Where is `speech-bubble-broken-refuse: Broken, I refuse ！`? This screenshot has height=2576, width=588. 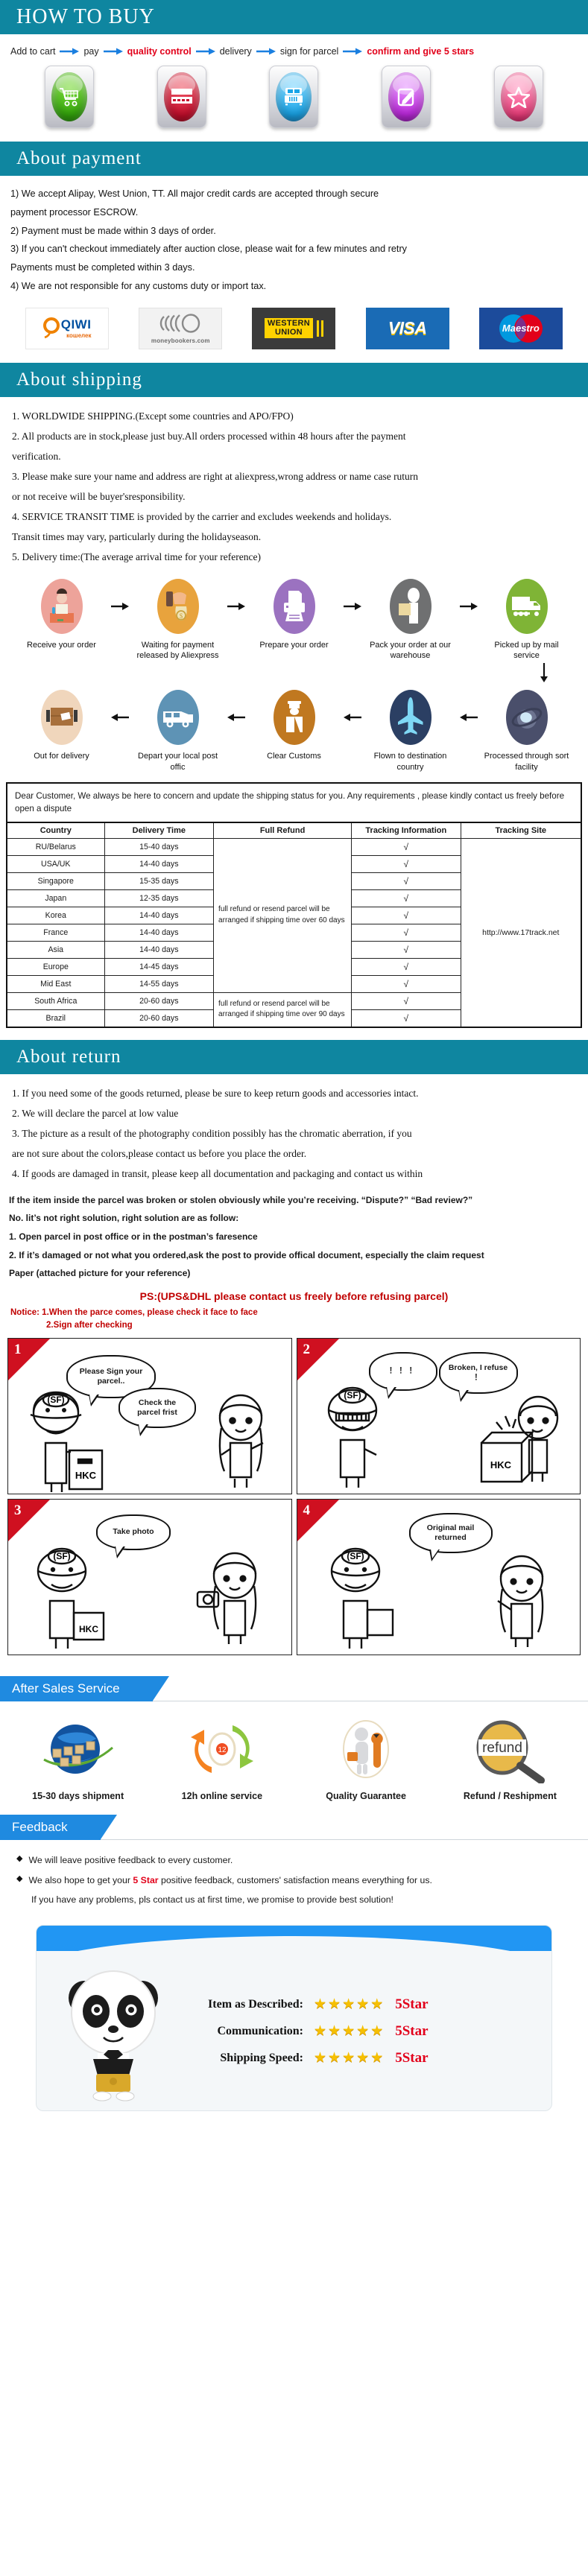
speech-bubble-broken-refuse: Broken, I refuse ！ is located at coordinates (478, 1377).